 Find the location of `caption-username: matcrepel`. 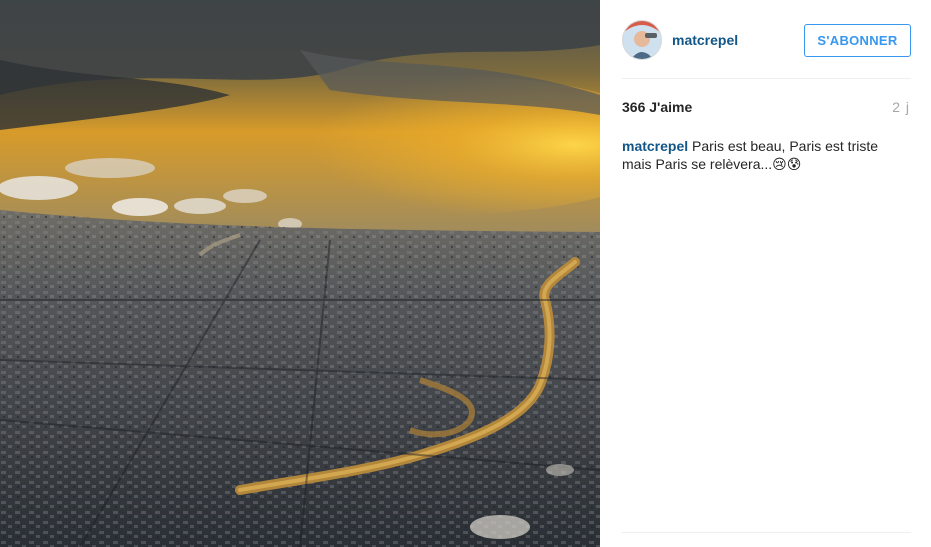

caption-username: matcrepel is located at coordinates (655, 146).